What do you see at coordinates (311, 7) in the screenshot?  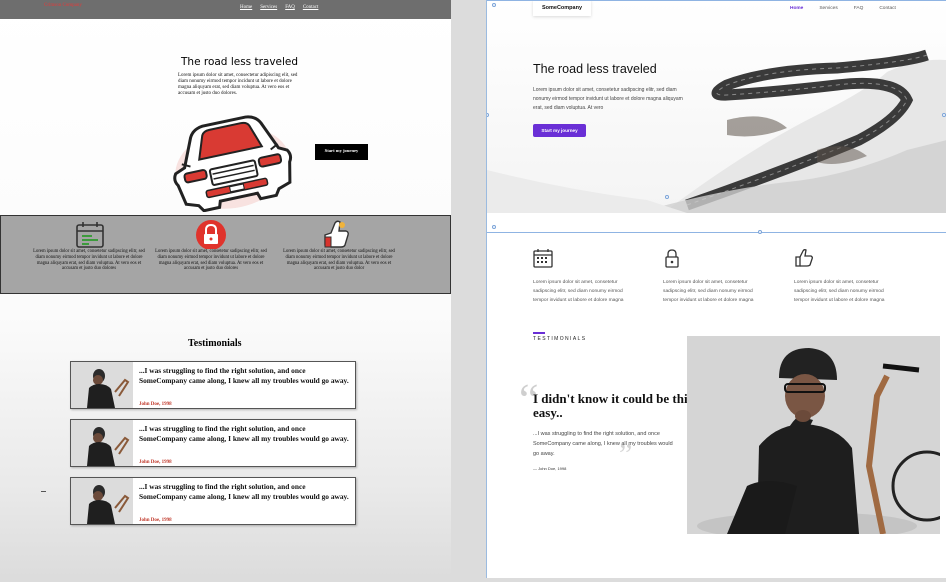 I see `left-nav-contact: Contact` at bounding box center [311, 7].